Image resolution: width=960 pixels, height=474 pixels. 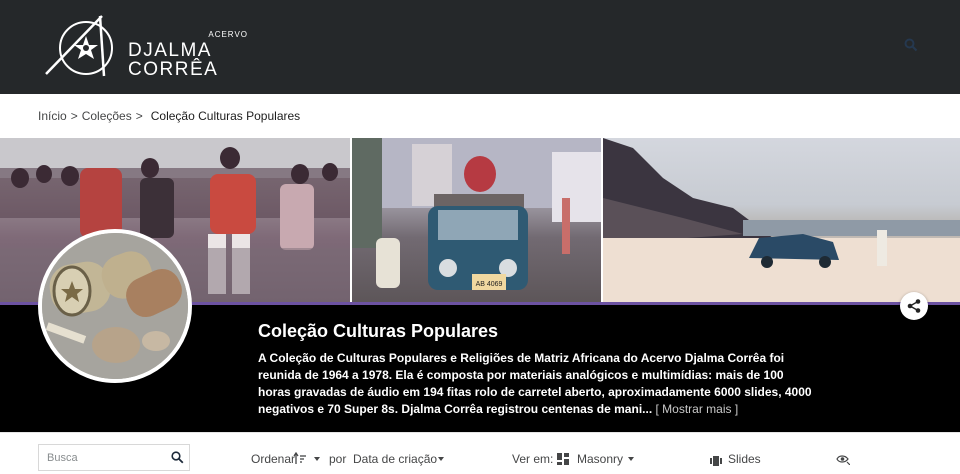 What do you see at coordinates (52, 116) in the screenshot?
I see `breadcrumb-home-link: Início` at bounding box center [52, 116].